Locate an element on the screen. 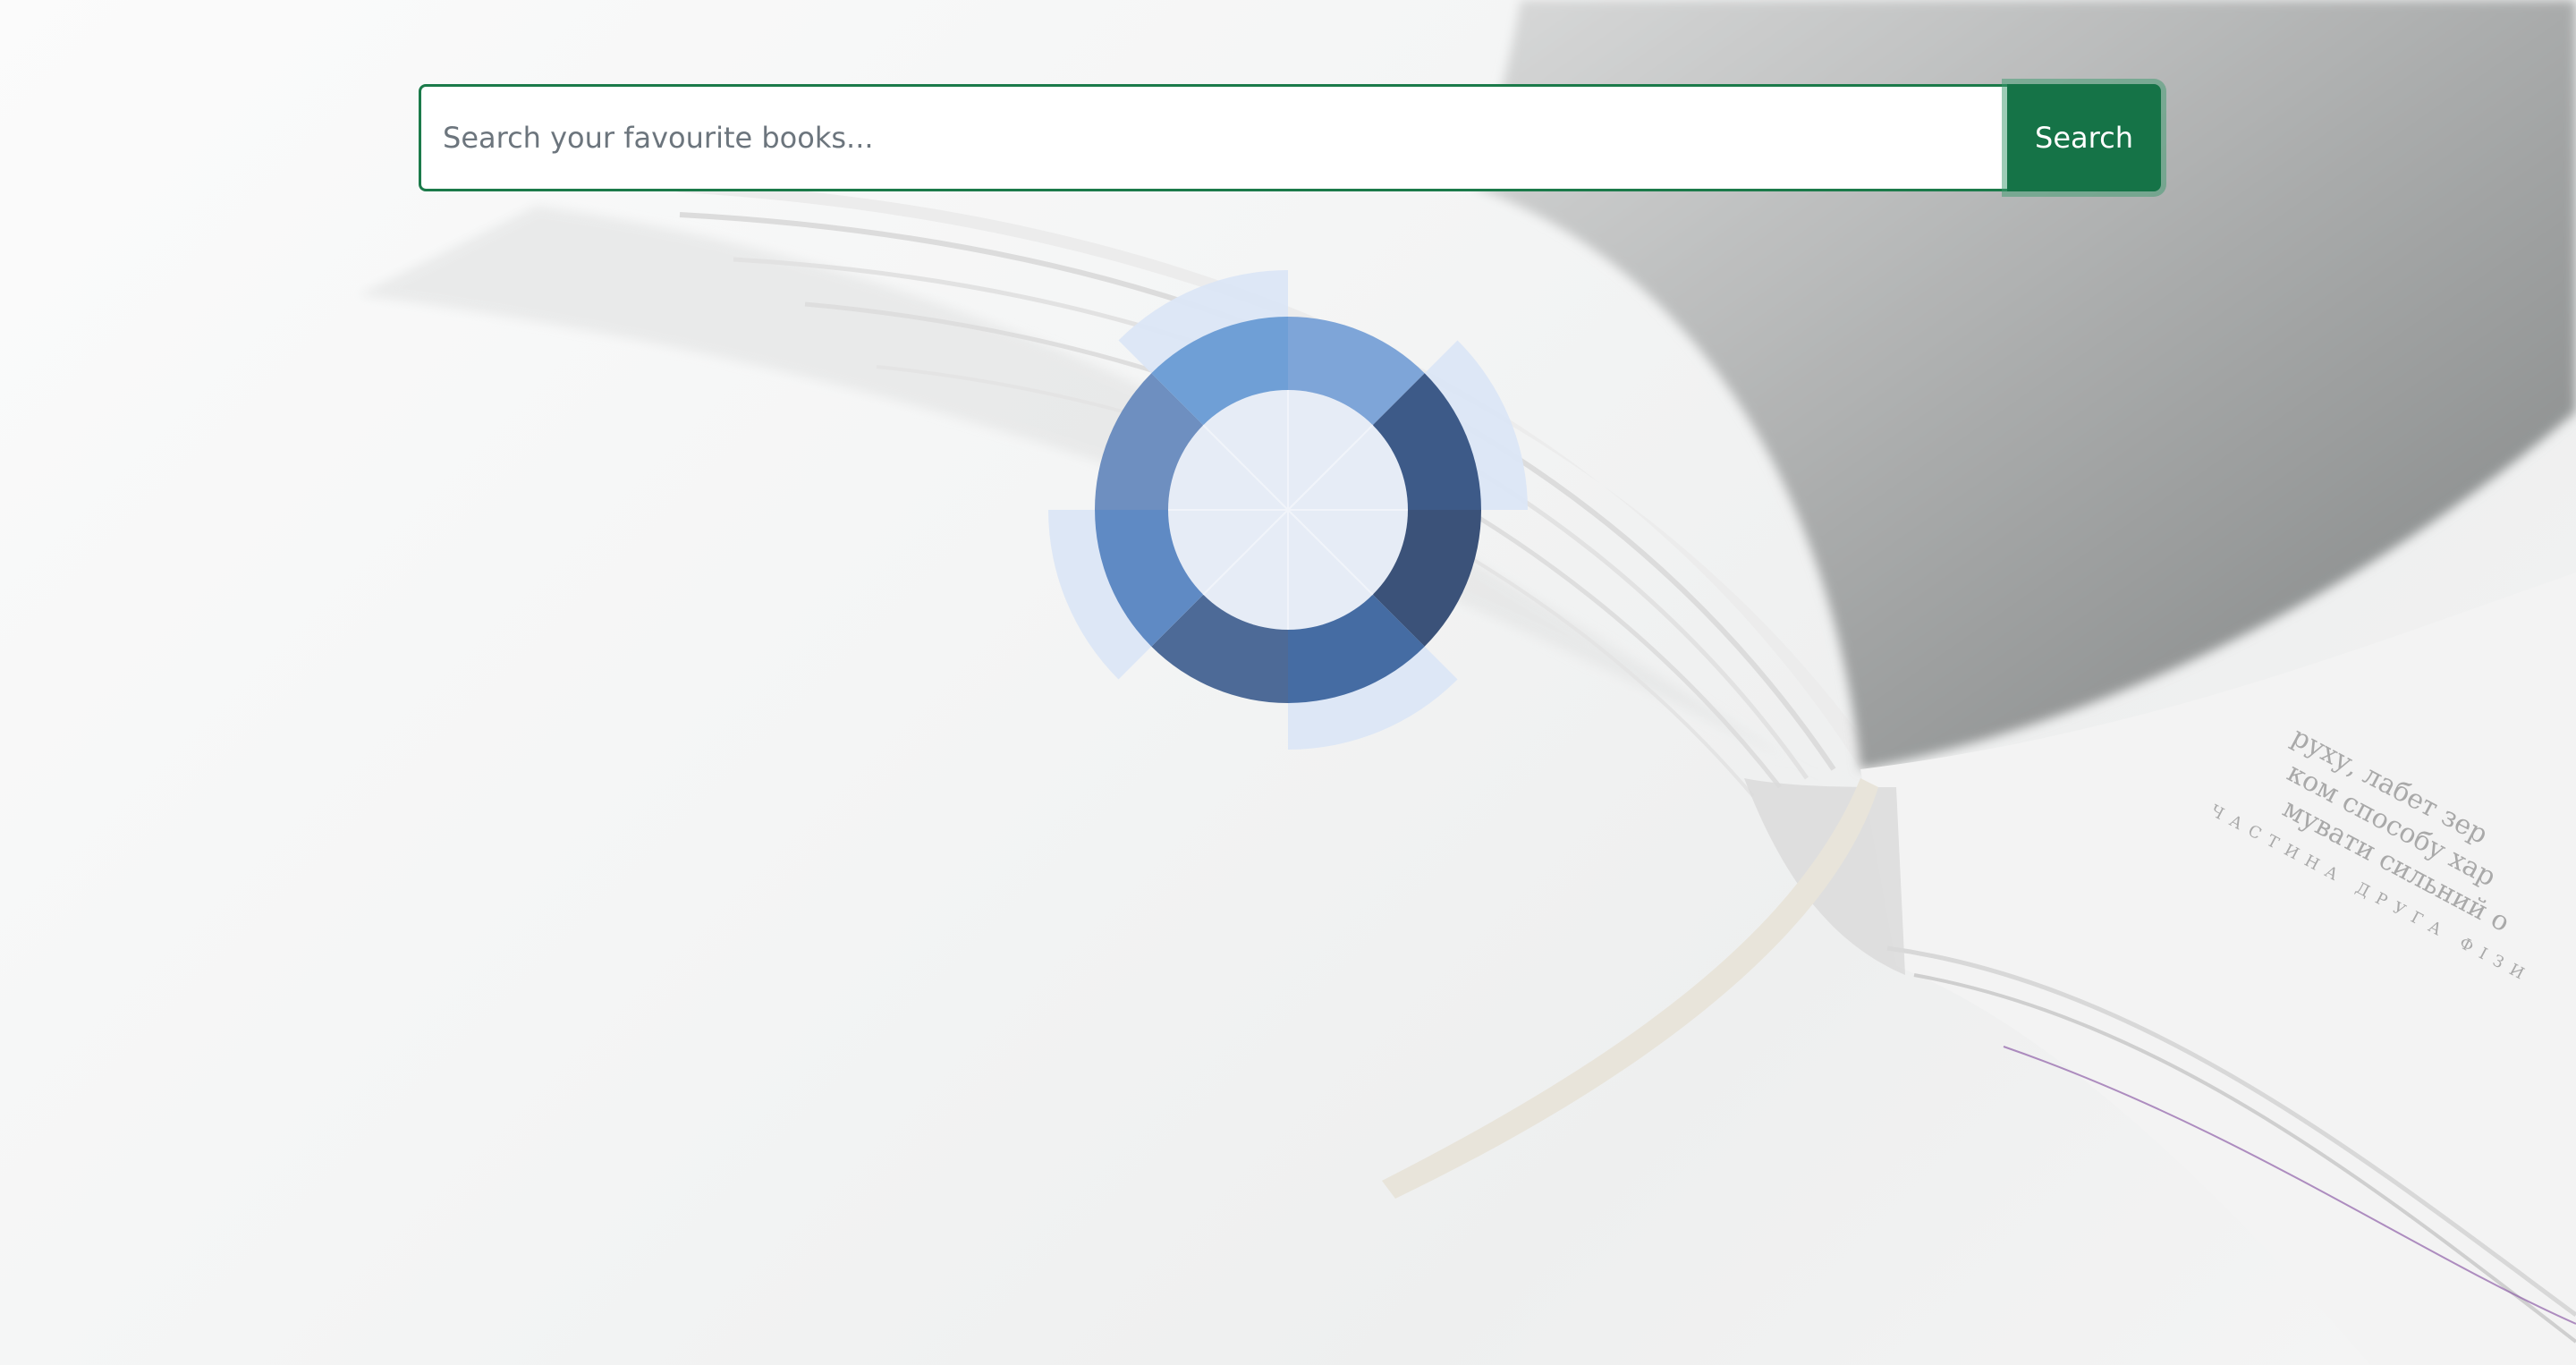 This screenshot has width=2576, height=1365. search-bar: Search is located at coordinates (1290, 137).